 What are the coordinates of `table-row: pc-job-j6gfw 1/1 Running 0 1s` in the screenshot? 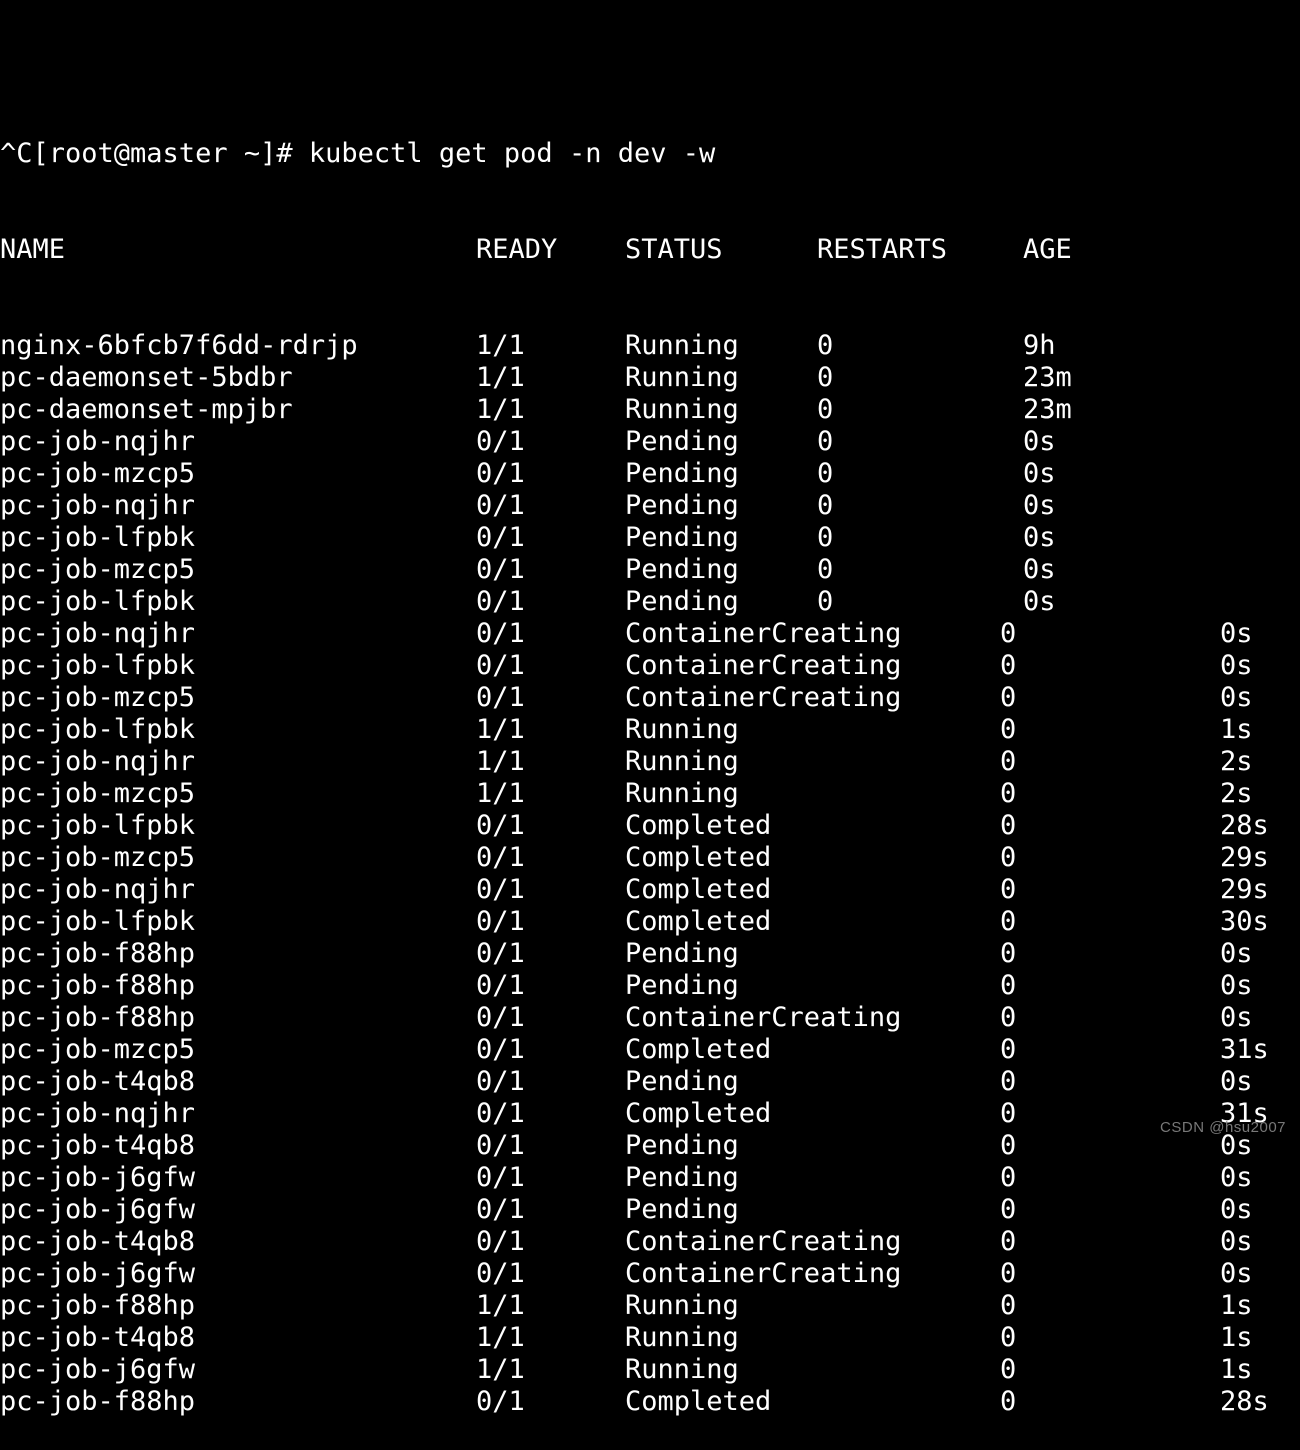 It's located at (650, 1370).